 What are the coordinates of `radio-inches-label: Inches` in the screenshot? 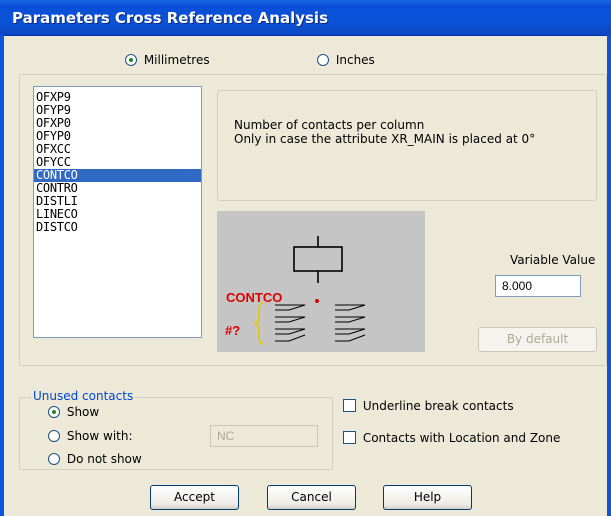 It's located at (355, 60).